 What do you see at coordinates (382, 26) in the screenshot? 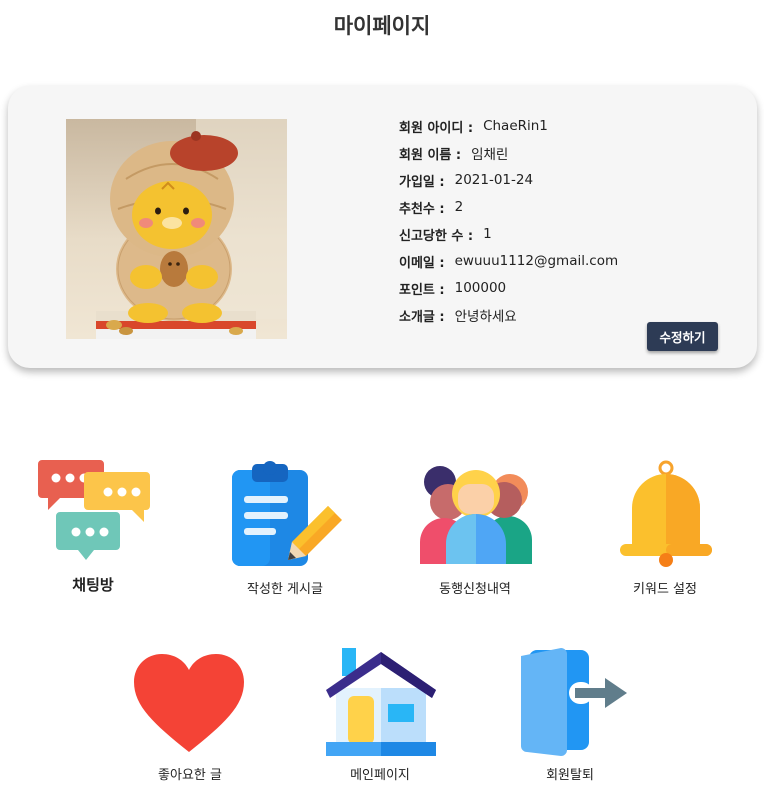
I see `page-title: 마이페이지` at bounding box center [382, 26].